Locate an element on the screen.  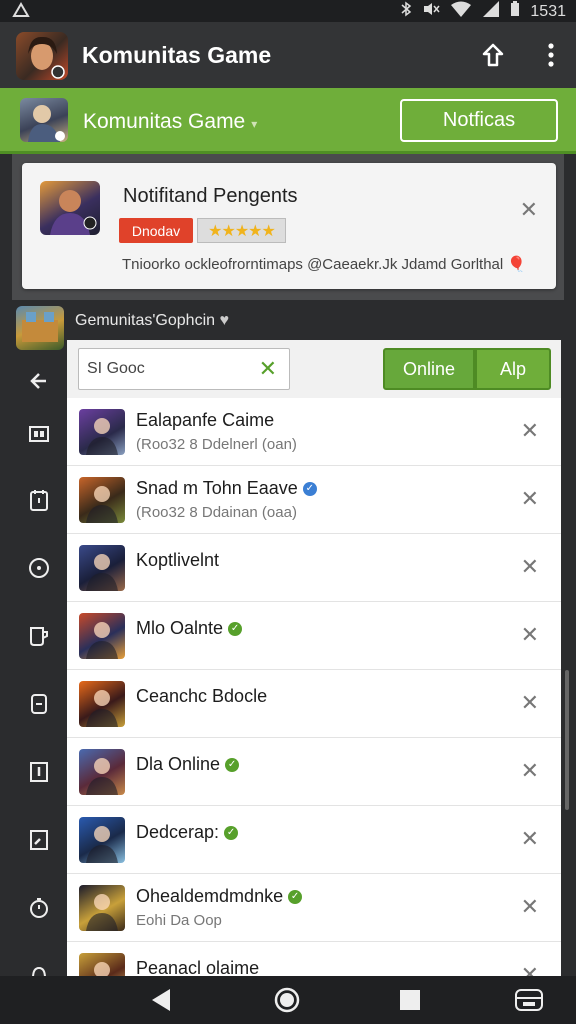
controller-icon is located at coordinates (39, 435).